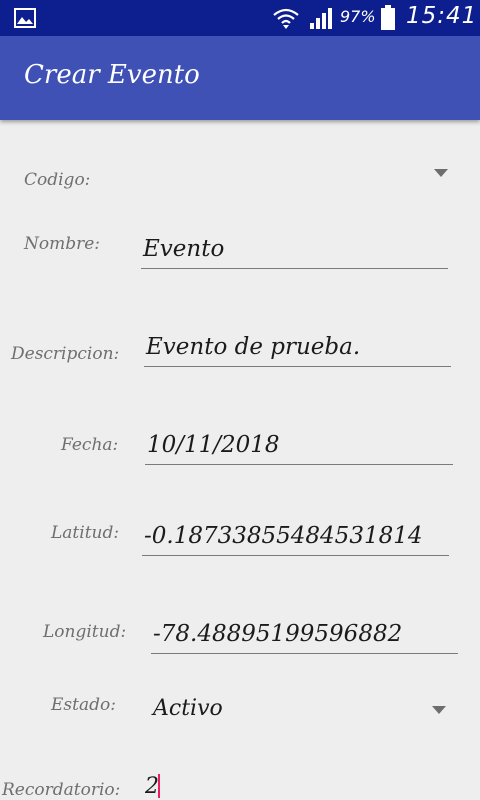 The height and width of the screenshot is (800, 480). What do you see at coordinates (65, 354) in the screenshot?
I see `descripcion-label: Descripcion:` at bounding box center [65, 354].